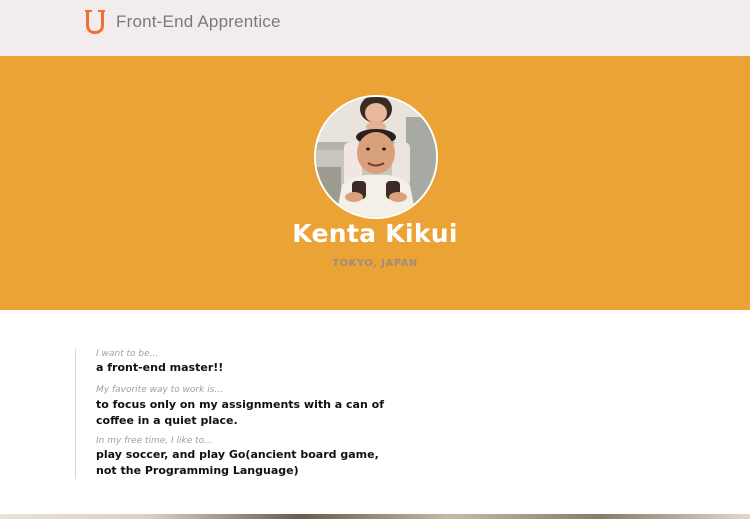 This screenshot has height=519, width=750. Describe the element at coordinates (198, 22) in the screenshot. I see `brand-title: Front-End Apprentice` at that location.